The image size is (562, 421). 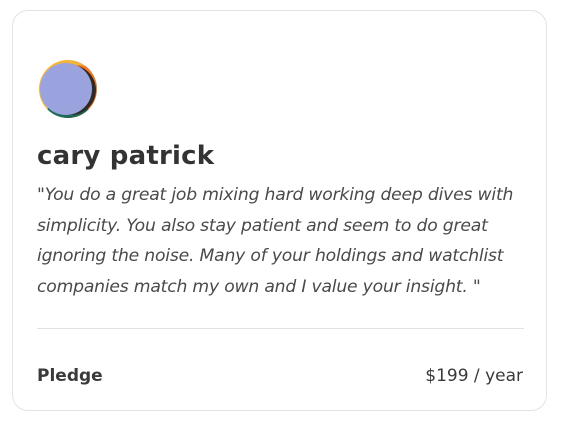 What do you see at coordinates (280, 328) in the screenshot?
I see `divider` at bounding box center [280, 328].